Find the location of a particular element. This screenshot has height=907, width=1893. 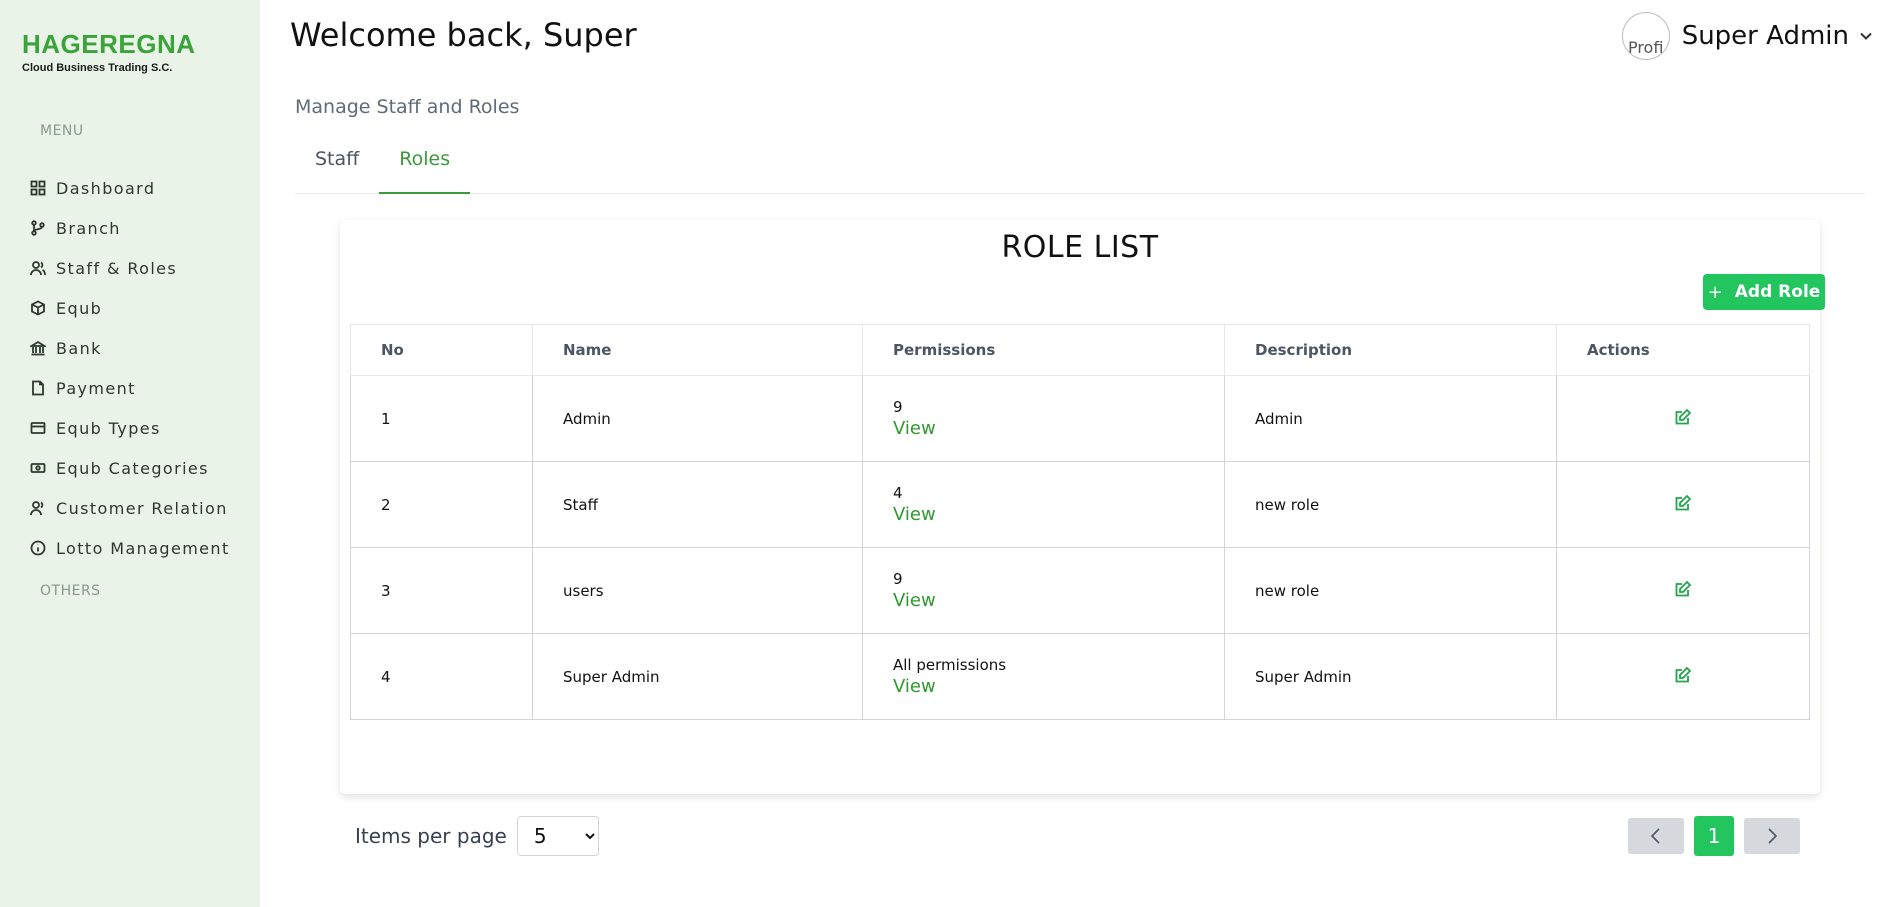

section-title: Manage Staff and Roles is located at coordinates (407, 107).